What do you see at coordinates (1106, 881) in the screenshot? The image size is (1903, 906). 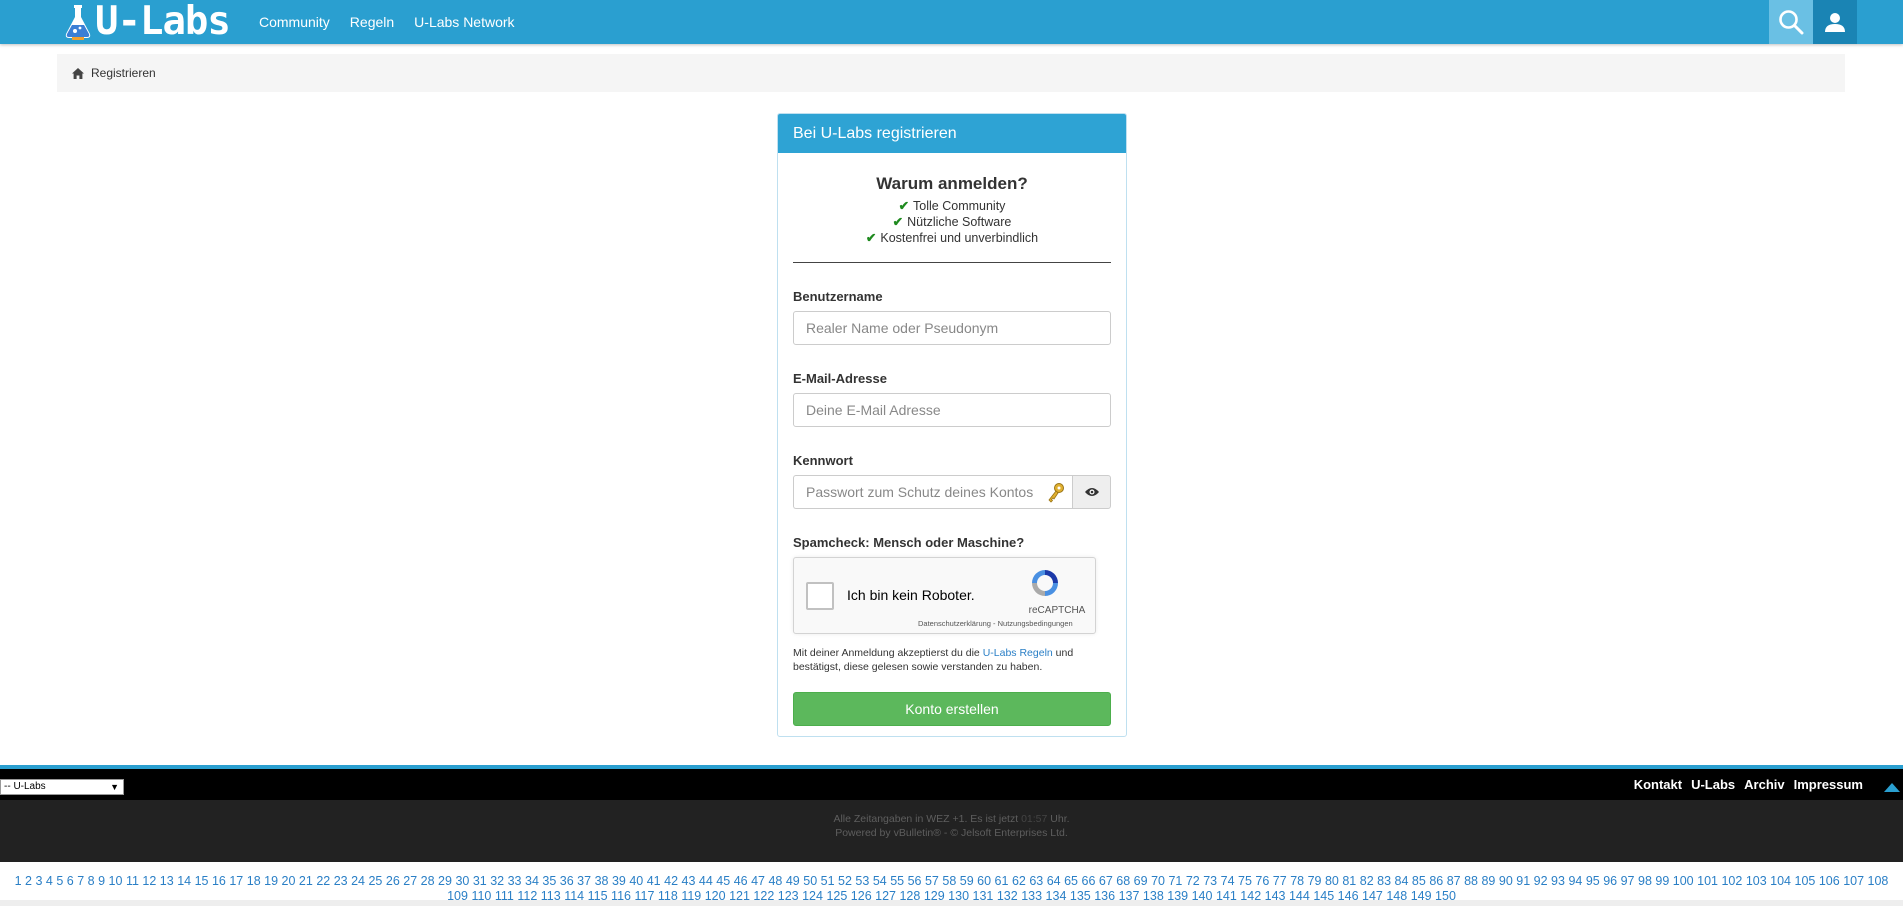 I see `page-link: 67` at bounding box center [1106, 881].